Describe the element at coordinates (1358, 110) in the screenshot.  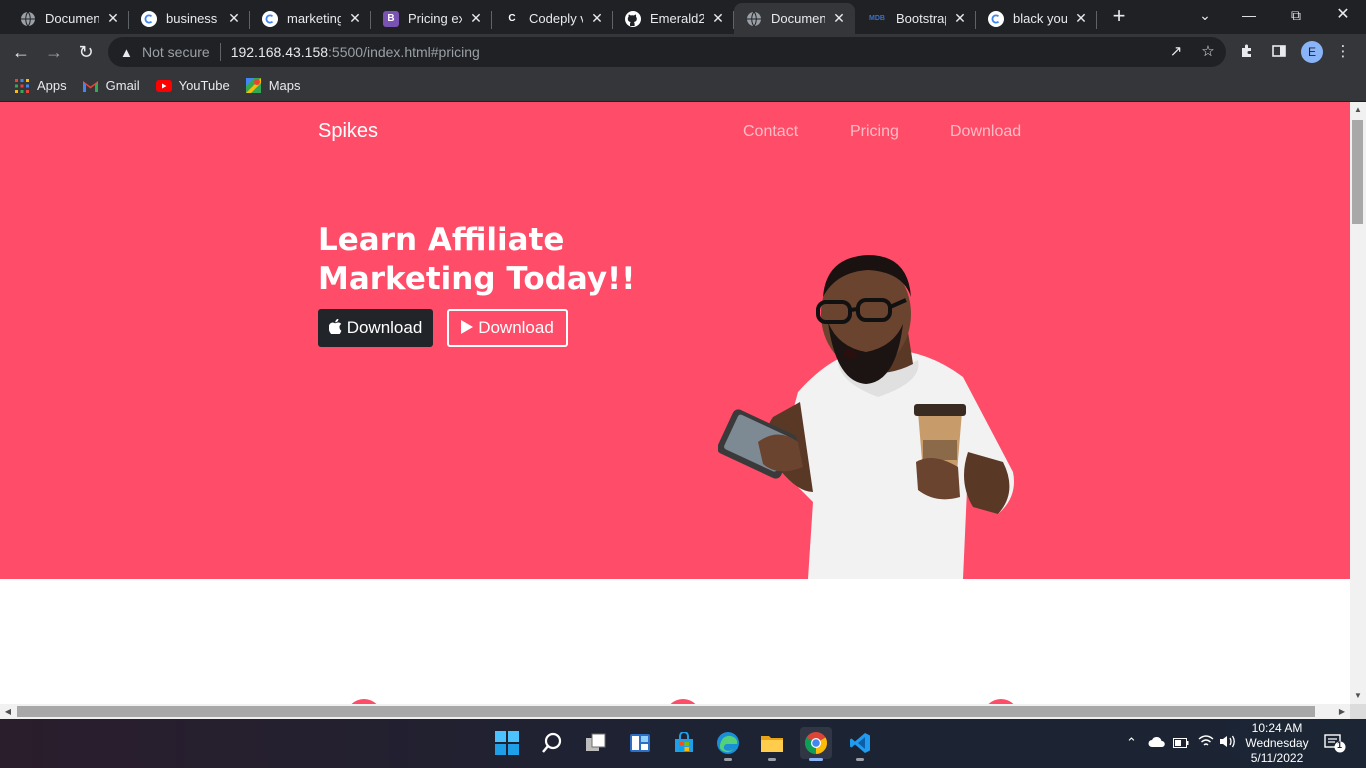
I see `scroll-up-arrow-icon: ▲` at that location.